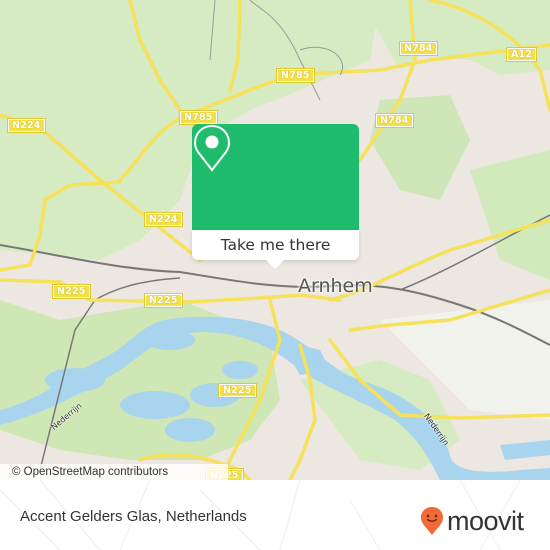 The image size is (550, 550). I want to click on map-attribution: © OpenStreetMap contributors, so click(114, 472).